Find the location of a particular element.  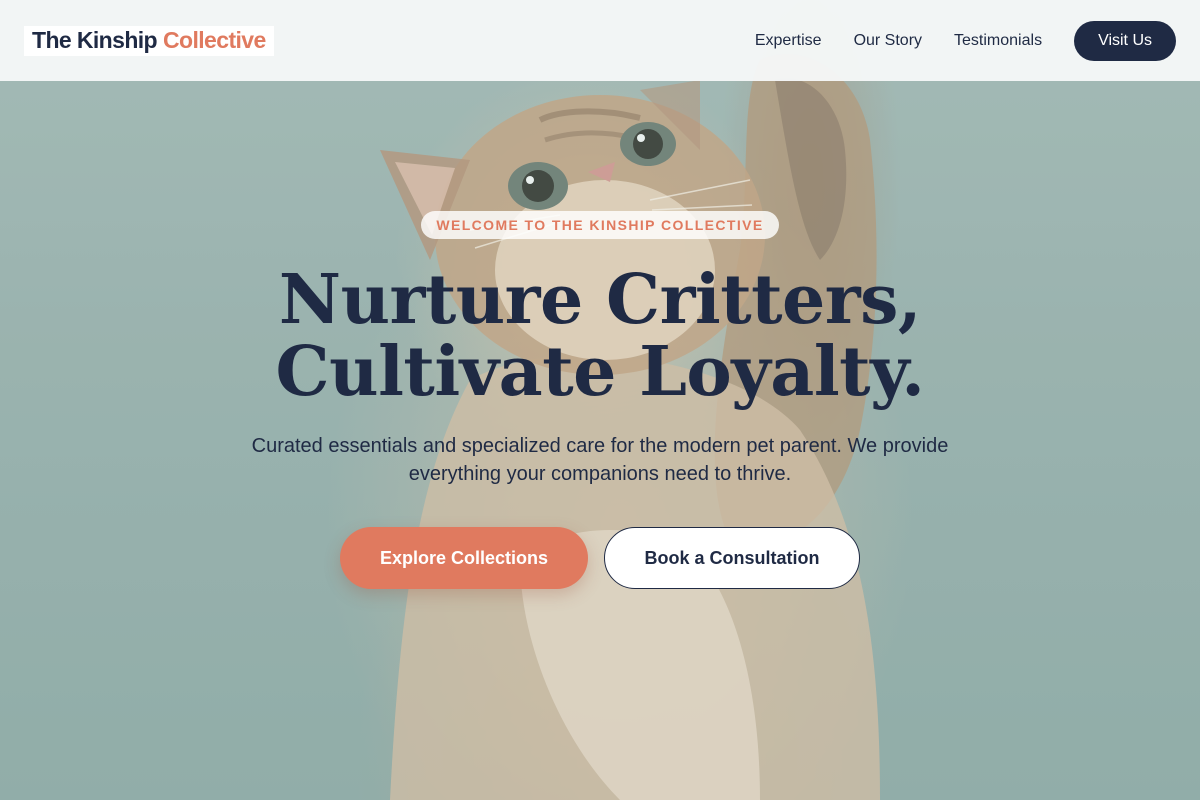

hero-cta-group: Explore Collections Book a Consultation is located at coordinates (600, 558).